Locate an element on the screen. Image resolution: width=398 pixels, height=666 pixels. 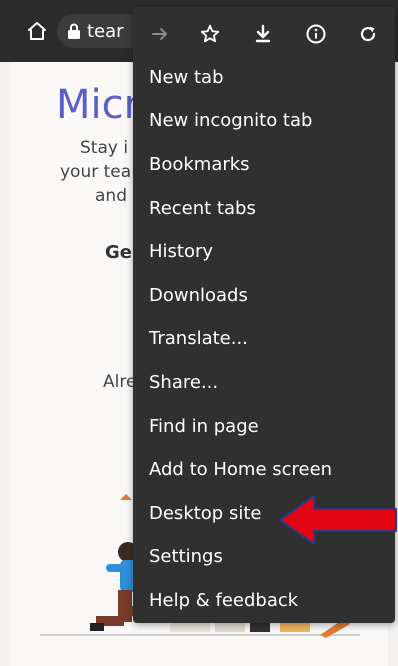
page-title: Micr is located at coordinates (98, 105).